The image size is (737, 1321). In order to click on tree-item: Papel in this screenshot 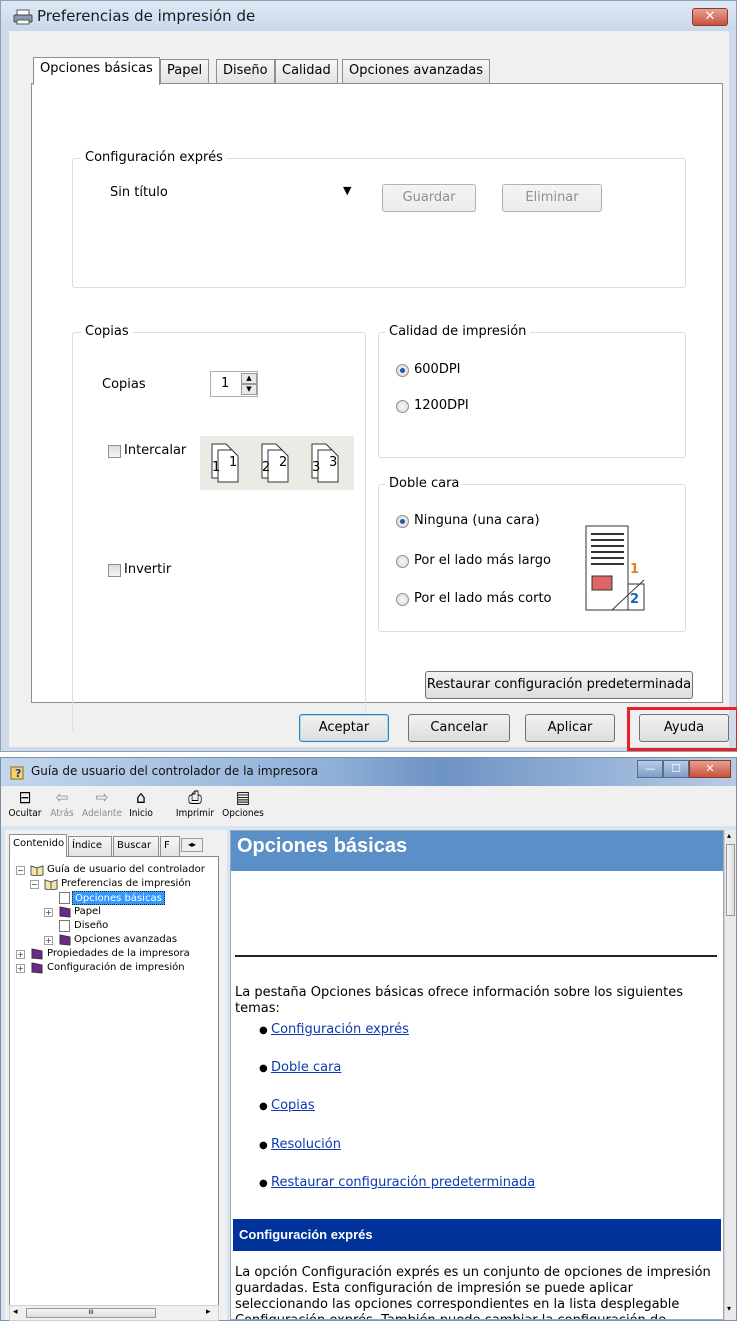, I will do `click(87, 912)`.